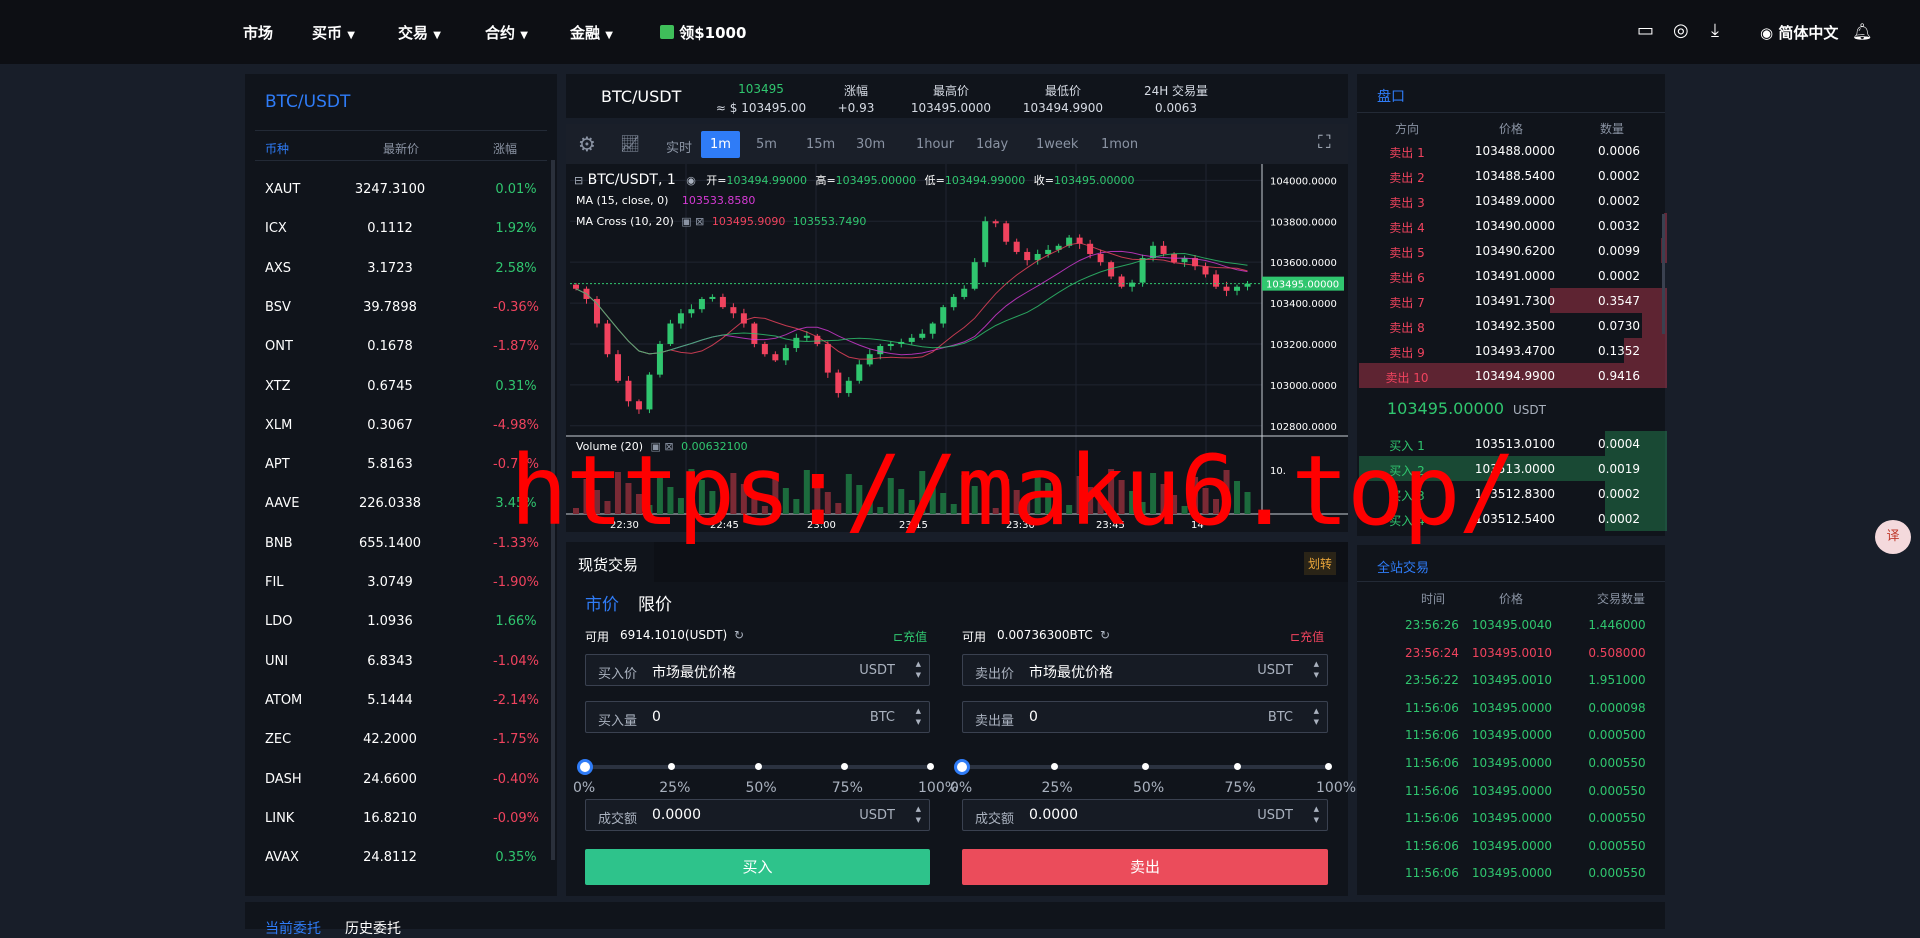  What do you see at coordinates (516, 582) in the screenshot?
I see `coin-change: -1.90%` at bounding box center [516, 582].